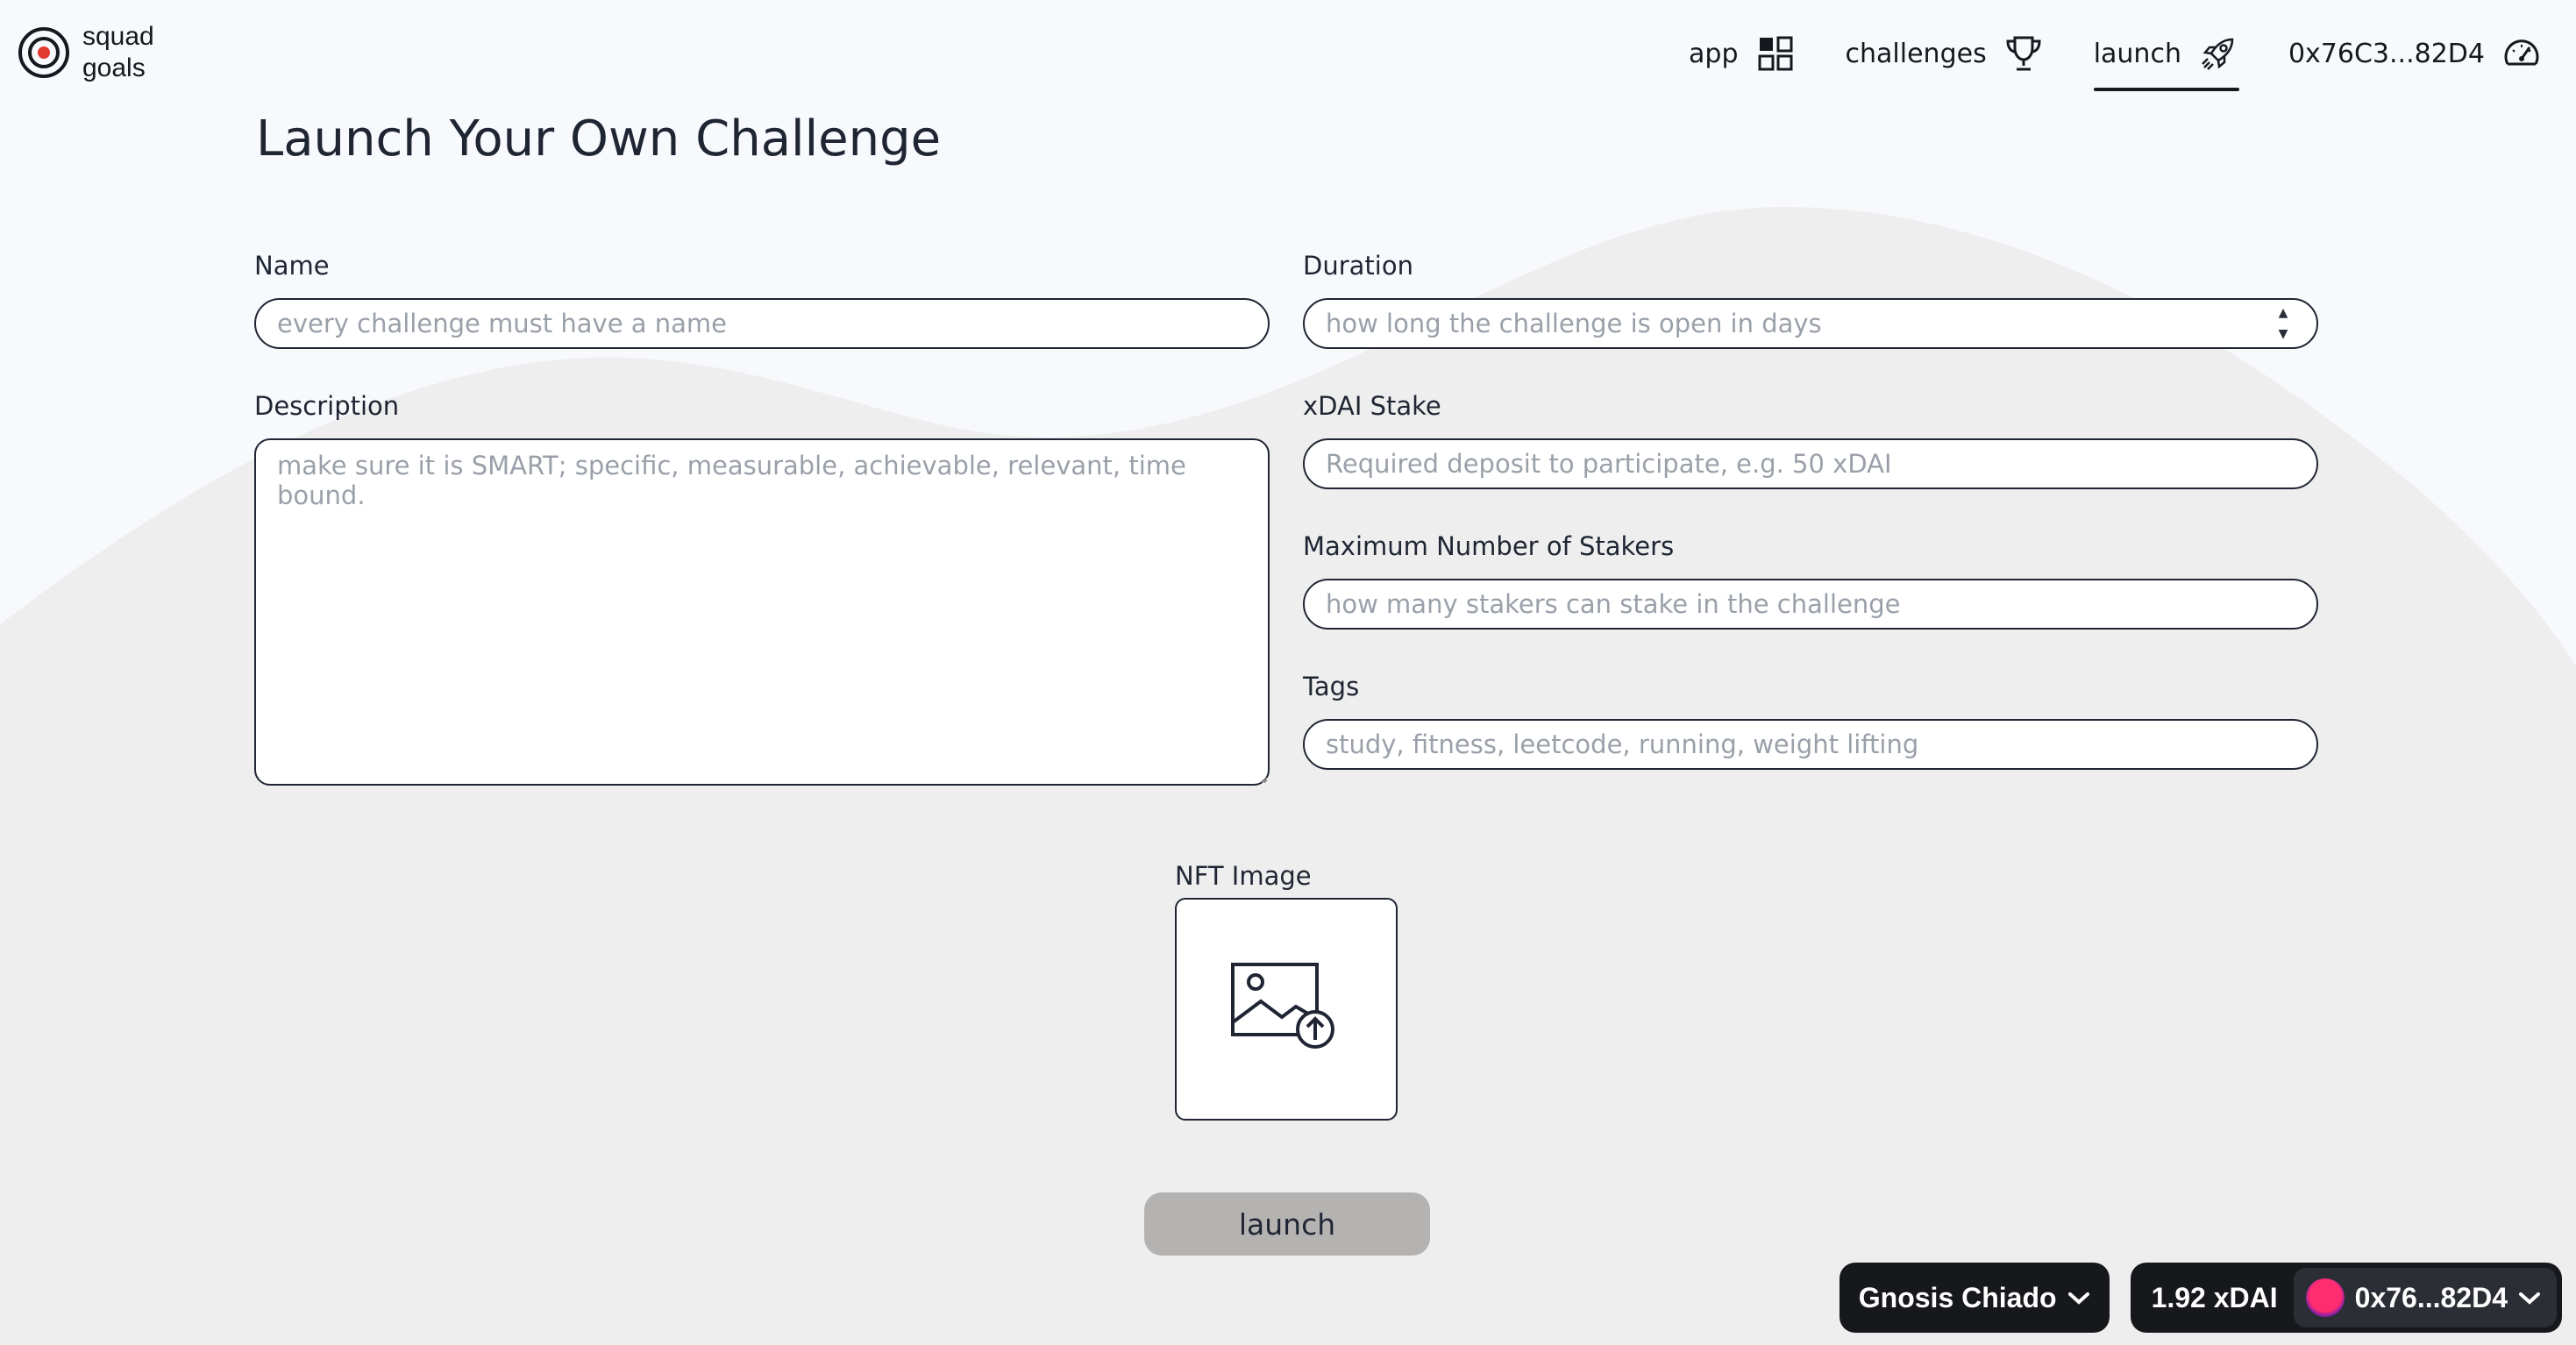  I want to click on grid-icon, so click(1775, 54).